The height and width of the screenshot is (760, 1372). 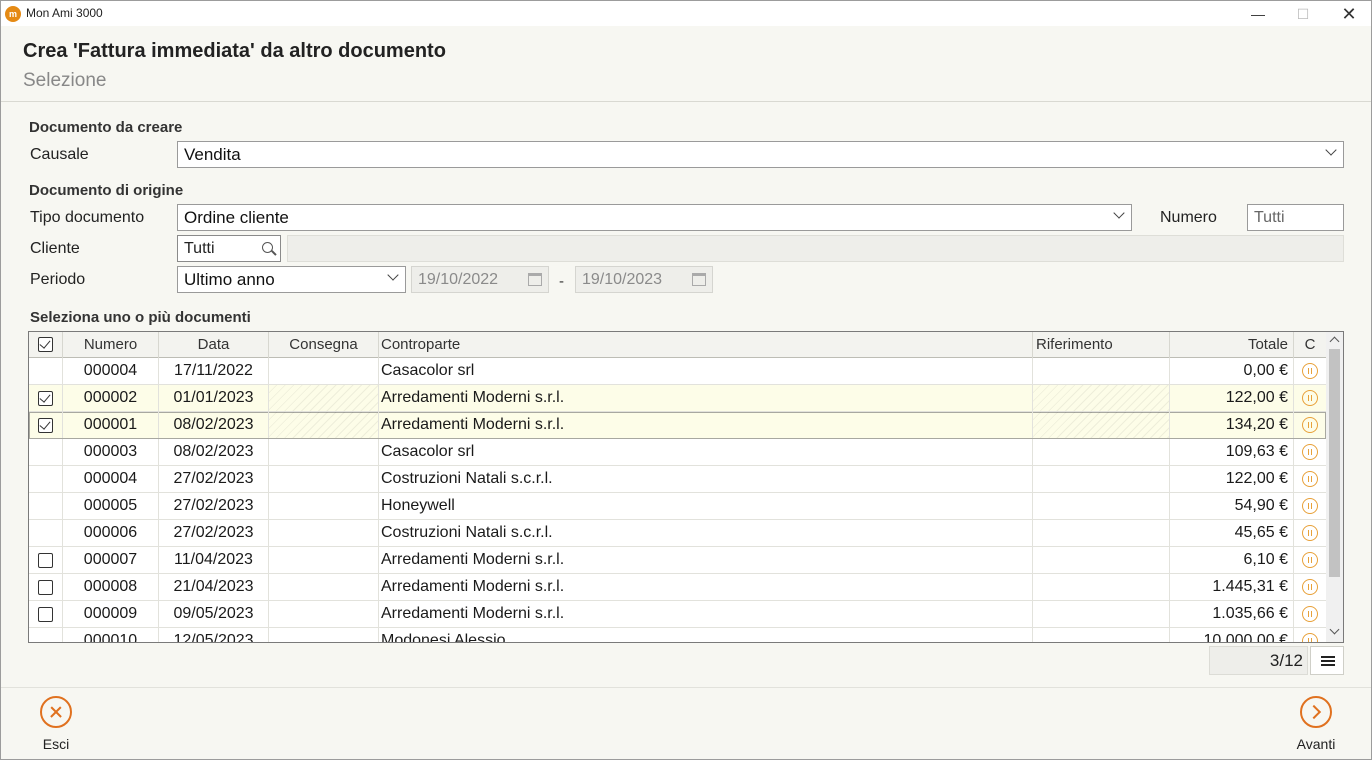 I want to click on numero-input: Tutti, so click(x=1295, y=217).